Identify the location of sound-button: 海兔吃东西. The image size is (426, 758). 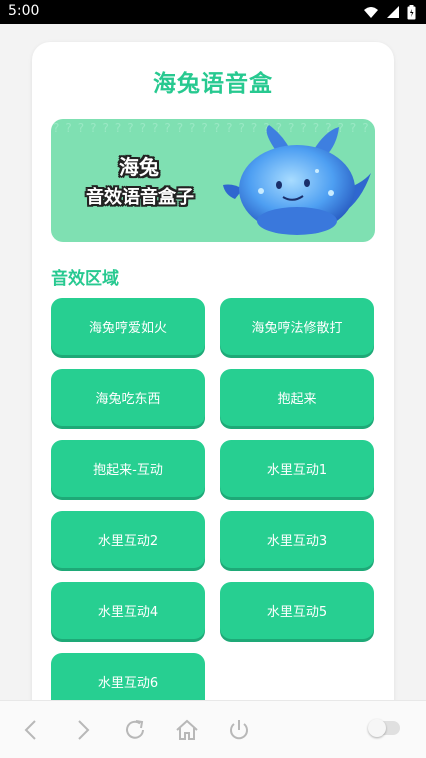
(128, 397).